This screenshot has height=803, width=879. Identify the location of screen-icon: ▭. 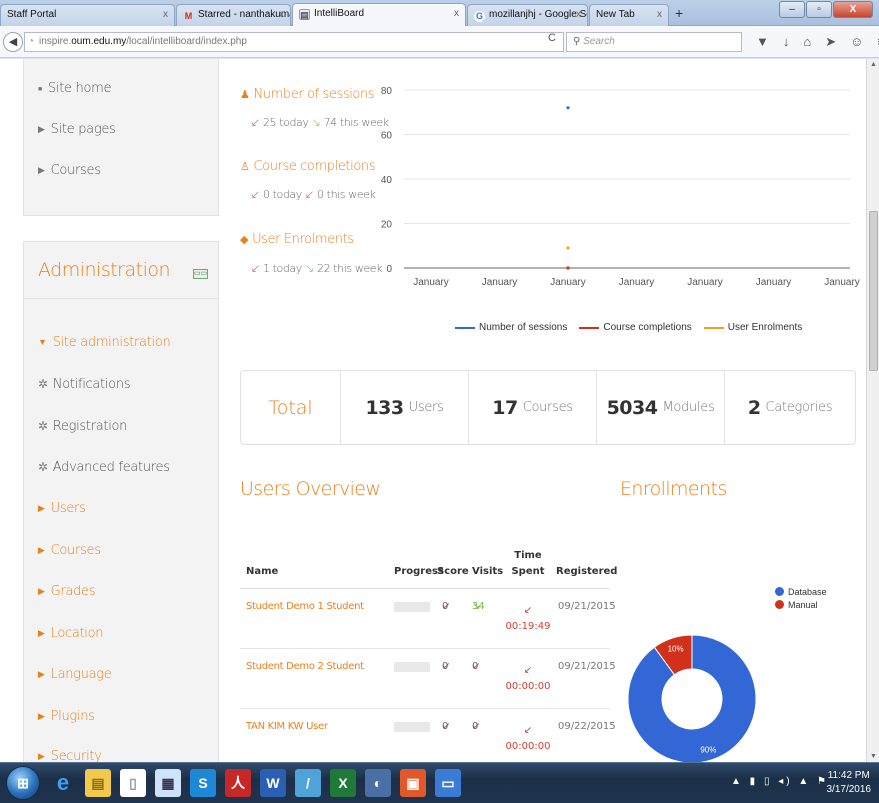
(448, 783).